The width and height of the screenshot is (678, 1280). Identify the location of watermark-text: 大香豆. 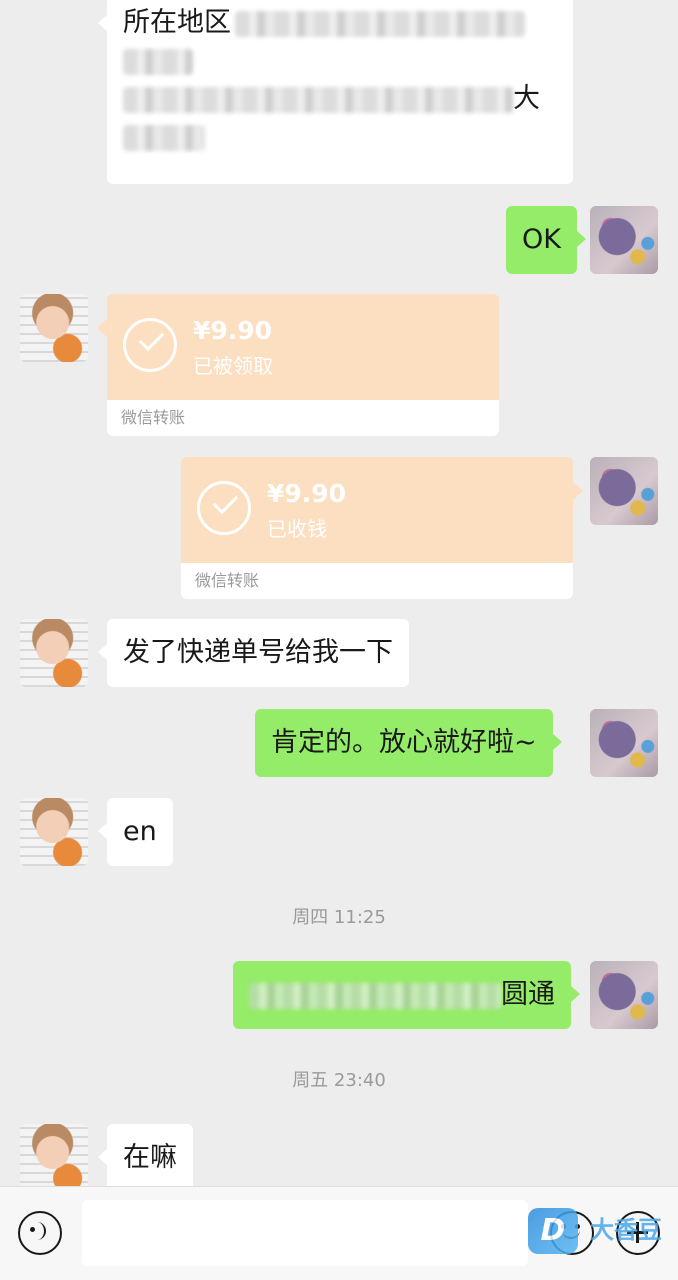
(626, 1230).